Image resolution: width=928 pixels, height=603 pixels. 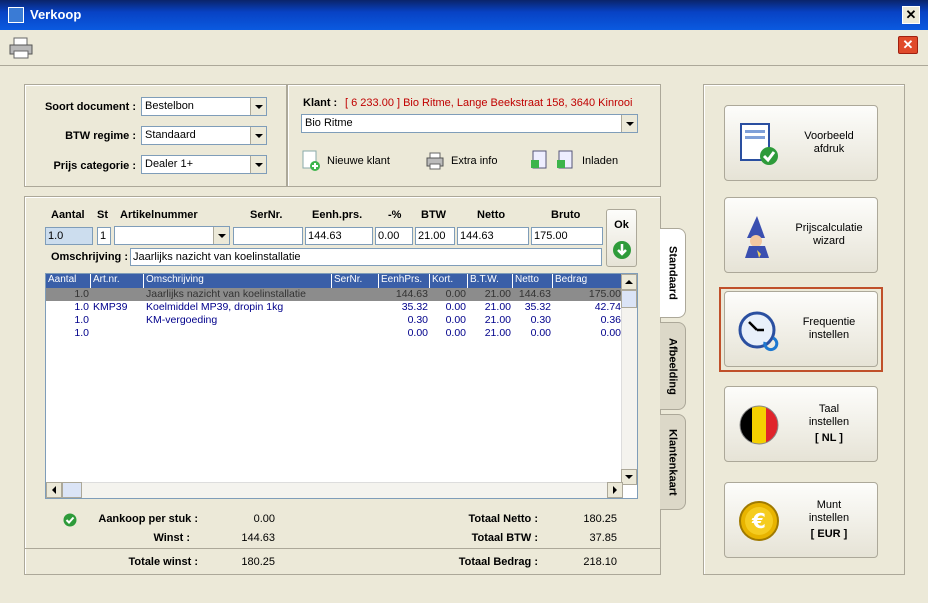 What do you see at coordinates (828, 235) in the screenshot?
I see `prijscalculatie-label: Prijscalculatie wizard` at bounding box center [828, 235].